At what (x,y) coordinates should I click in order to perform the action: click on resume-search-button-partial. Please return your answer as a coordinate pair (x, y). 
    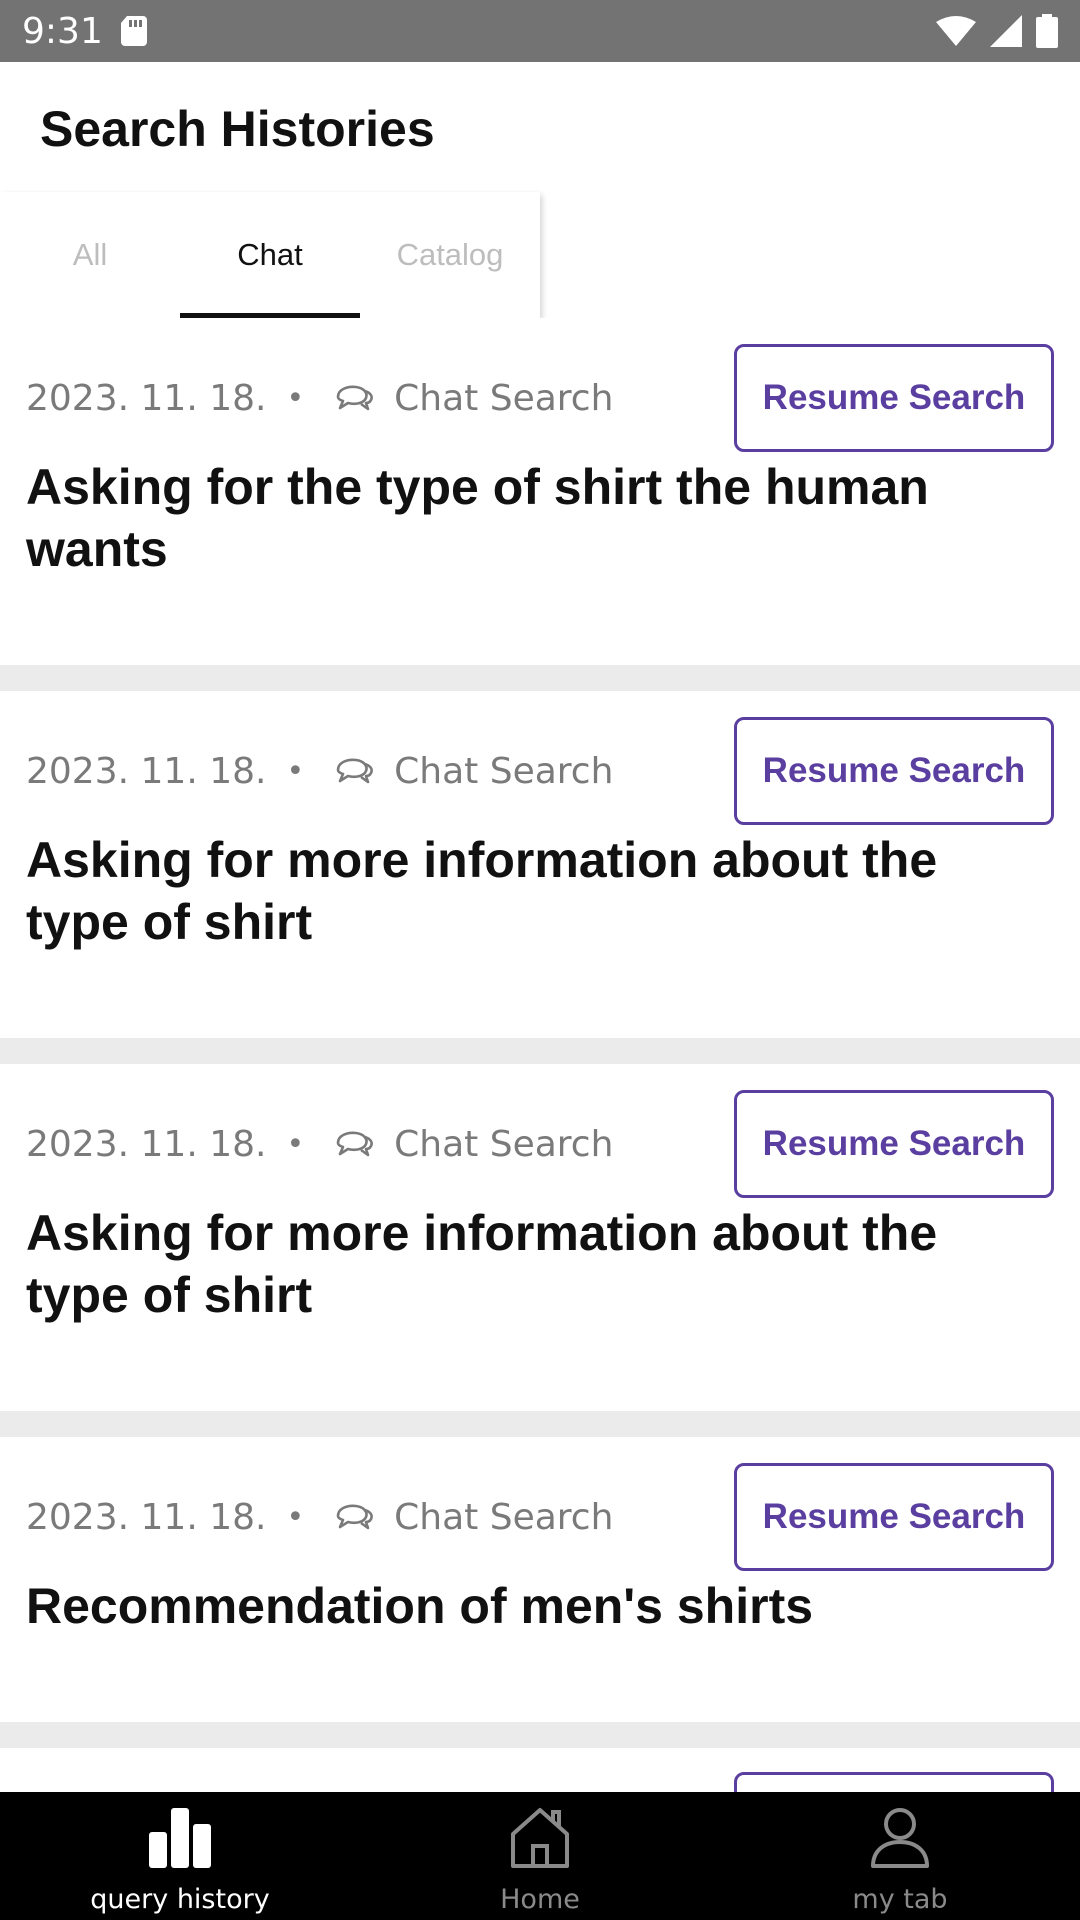
    Looking at the image, I should click on (894, 1782).